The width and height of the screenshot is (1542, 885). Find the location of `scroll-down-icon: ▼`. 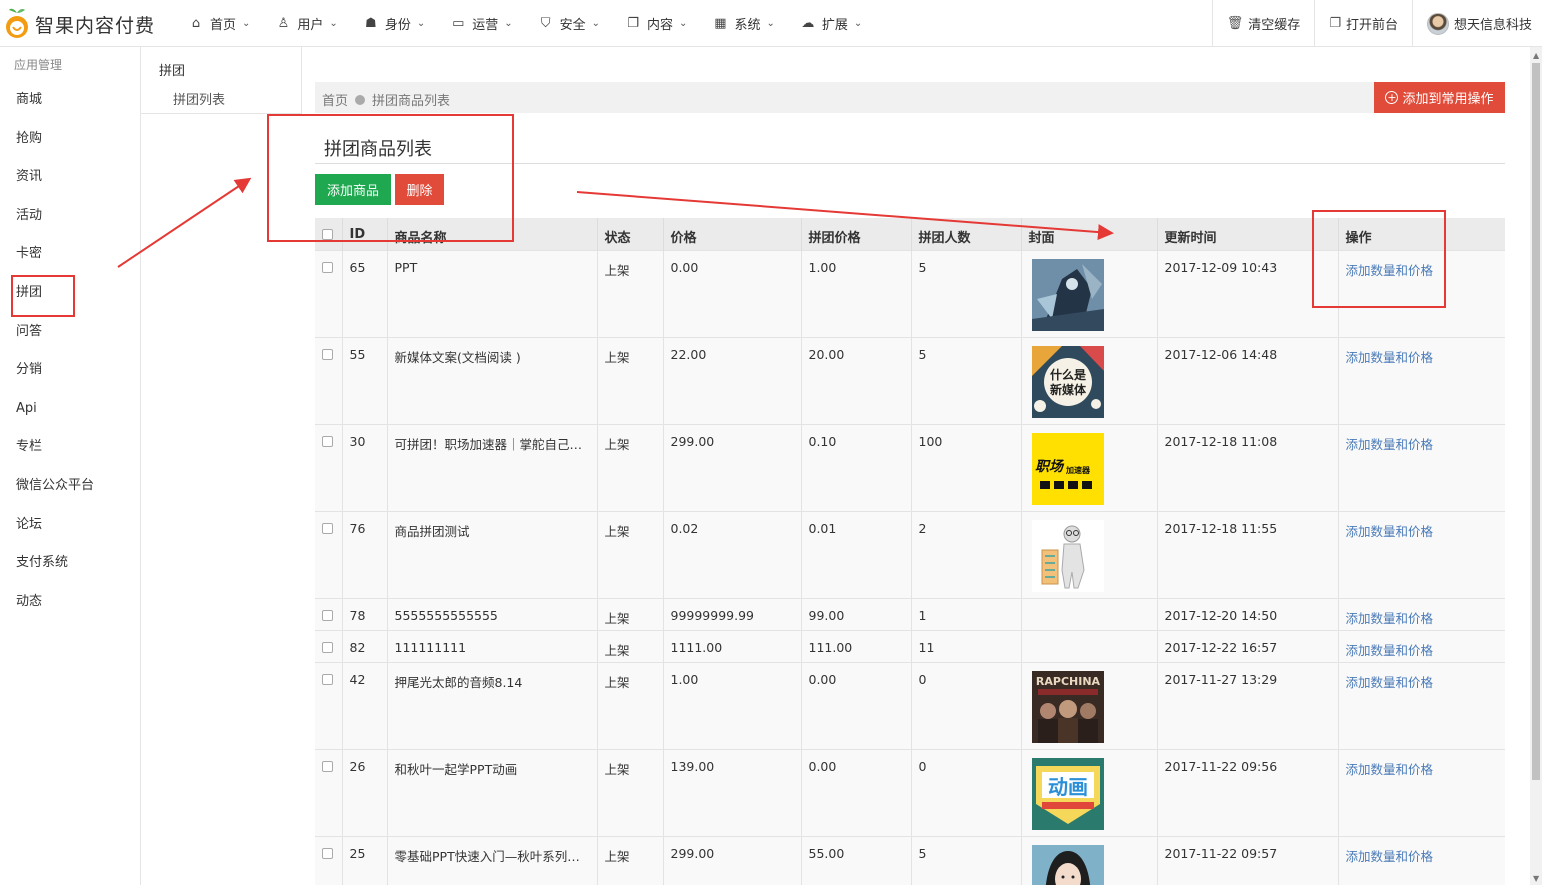

scroll-down-icon: ▼ is located at coordinates (1536, 878).